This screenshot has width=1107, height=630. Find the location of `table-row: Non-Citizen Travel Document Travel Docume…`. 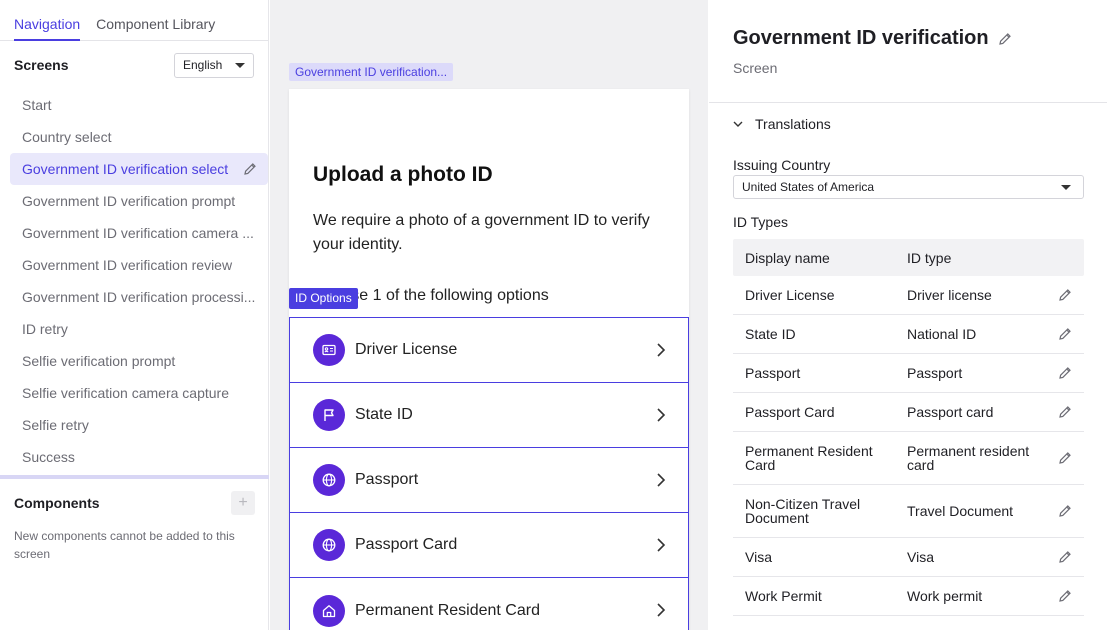

table-row: Non-Citizen Travel Document Travel Docume… is located at coordinates (908, 511).